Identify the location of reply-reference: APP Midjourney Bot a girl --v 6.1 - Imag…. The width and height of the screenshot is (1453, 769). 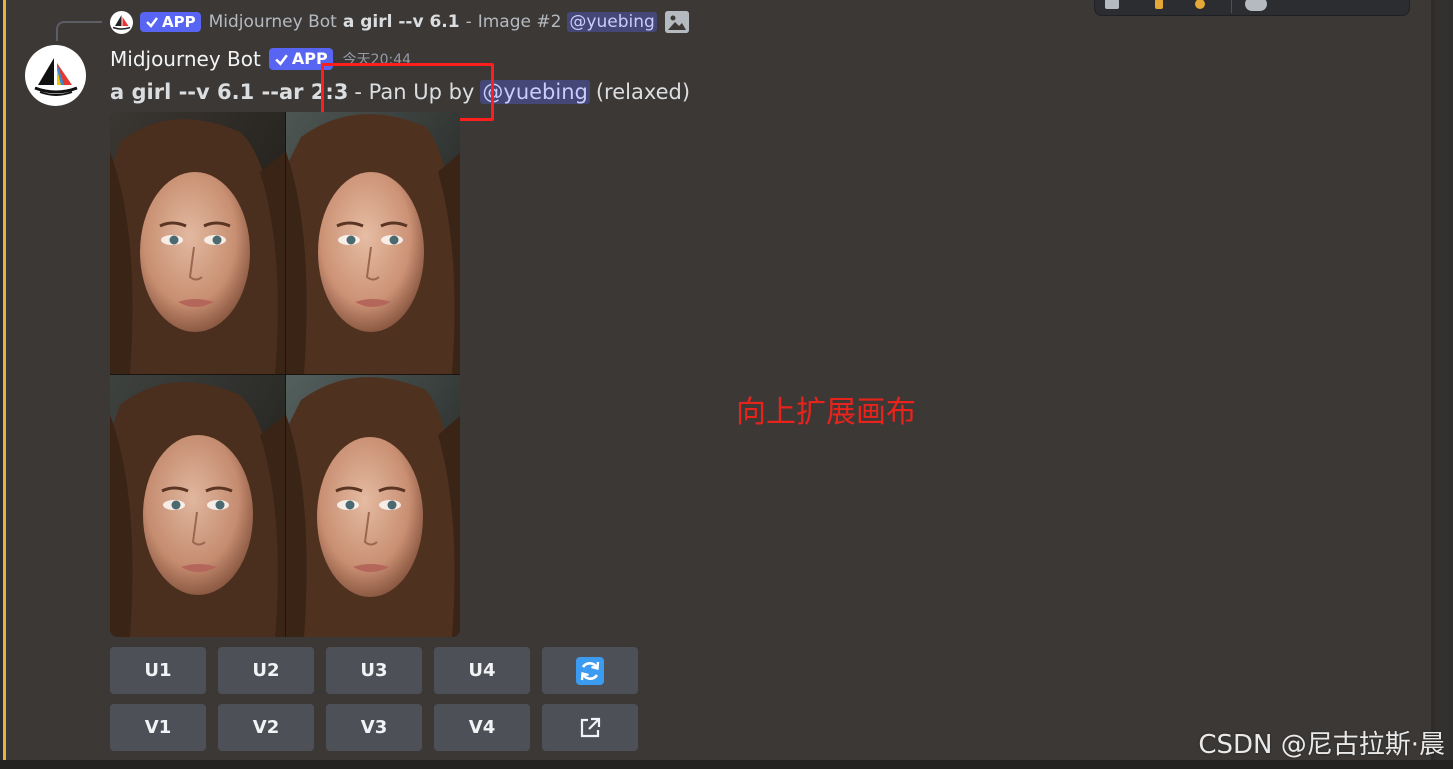
(399, 22).